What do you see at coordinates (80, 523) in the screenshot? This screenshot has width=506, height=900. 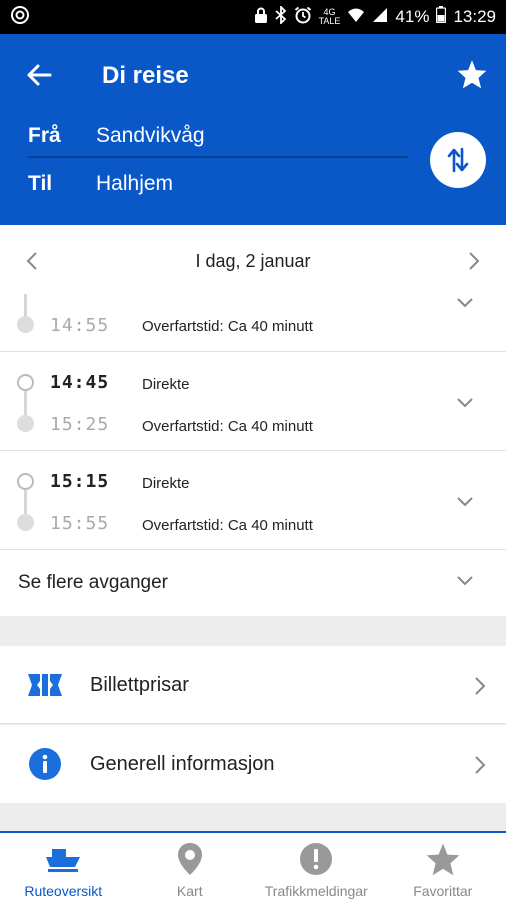 I see `arrival-time: 15:55` at bounding box center [80, 523].